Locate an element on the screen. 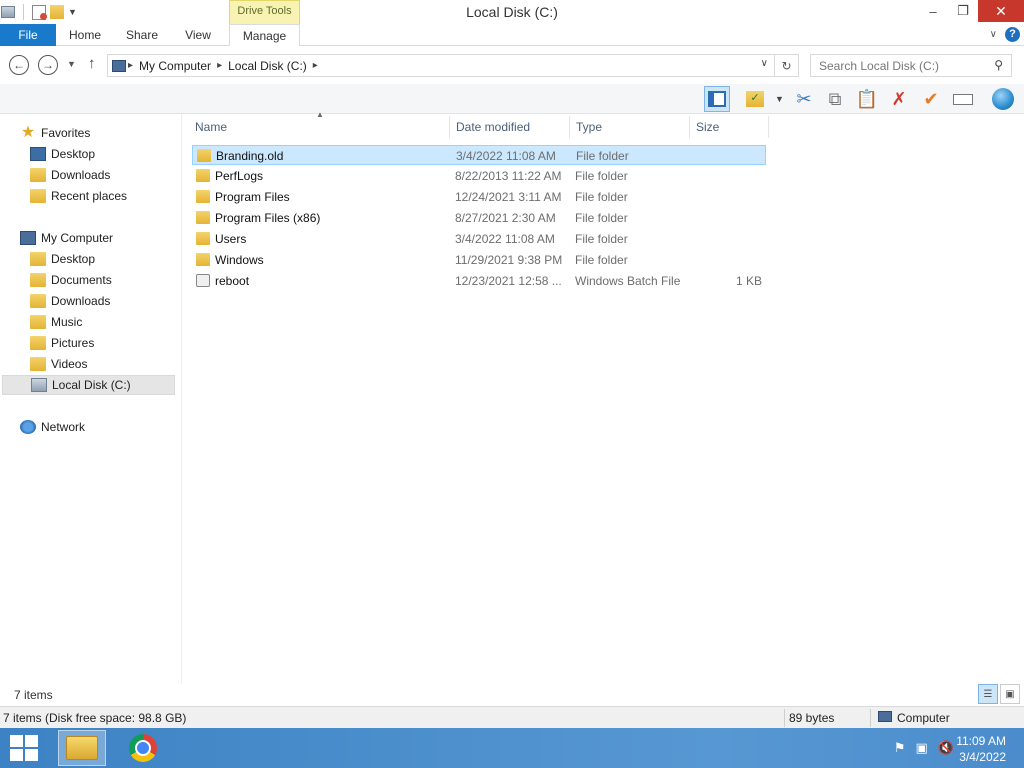 The height and width of the screenshot is (768, 1024). breadcrumb-local-disk: Local Disk (C:) is located at coordinates (267, 66).